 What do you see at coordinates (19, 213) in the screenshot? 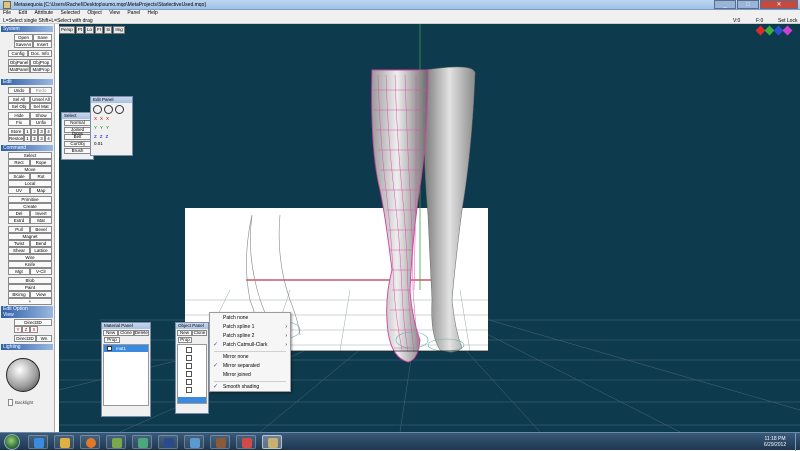
I see `del-tool: Del` at bounding box center [19, 213].